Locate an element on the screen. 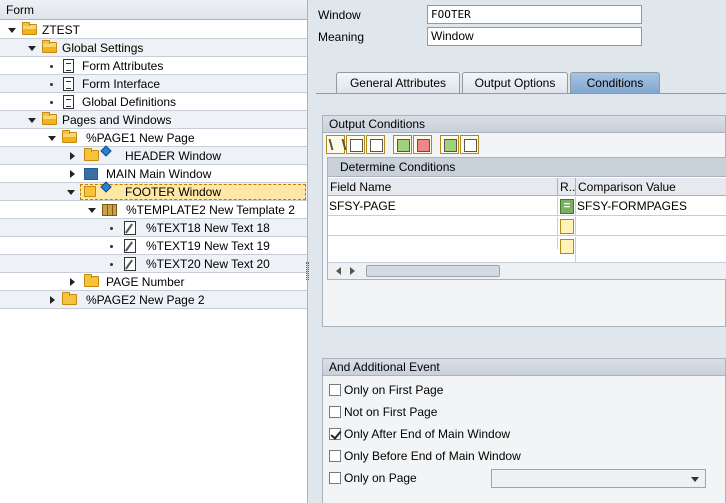 The image size is (726, 503). main-window-icon is located at coordinates (91, 174).